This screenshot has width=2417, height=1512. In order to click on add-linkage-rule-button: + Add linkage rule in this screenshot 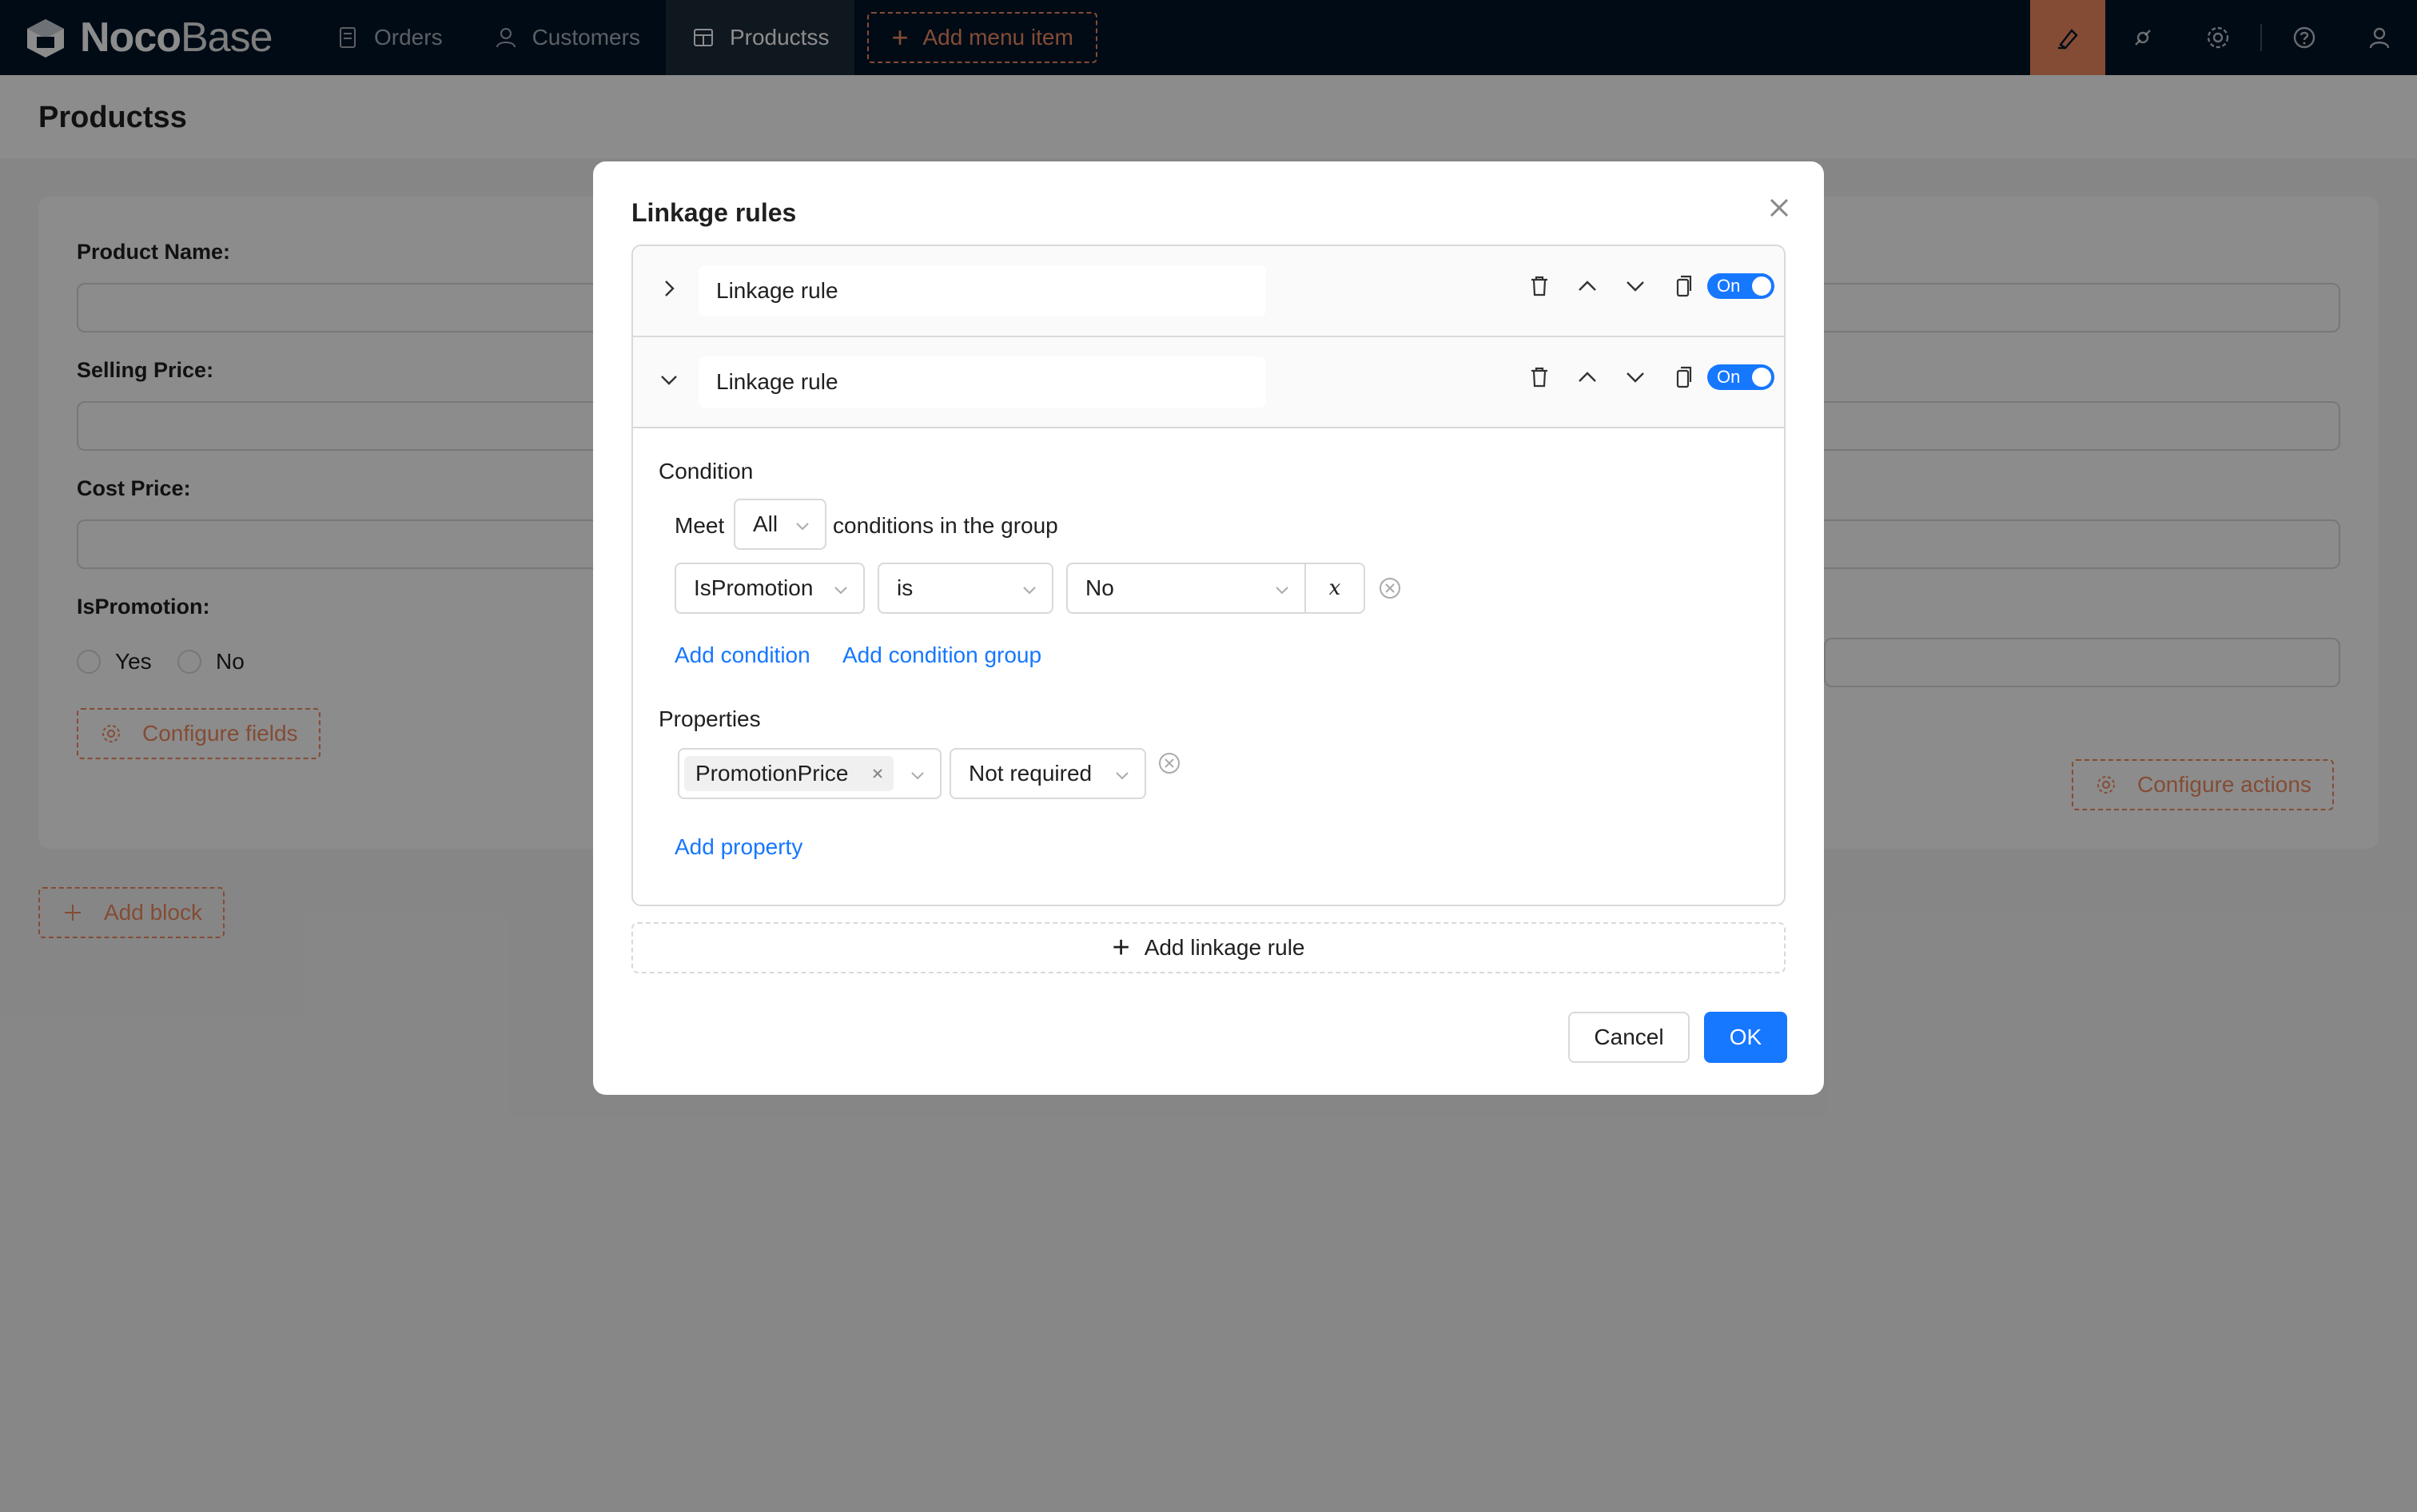, I will do `click(1208, 948)`.